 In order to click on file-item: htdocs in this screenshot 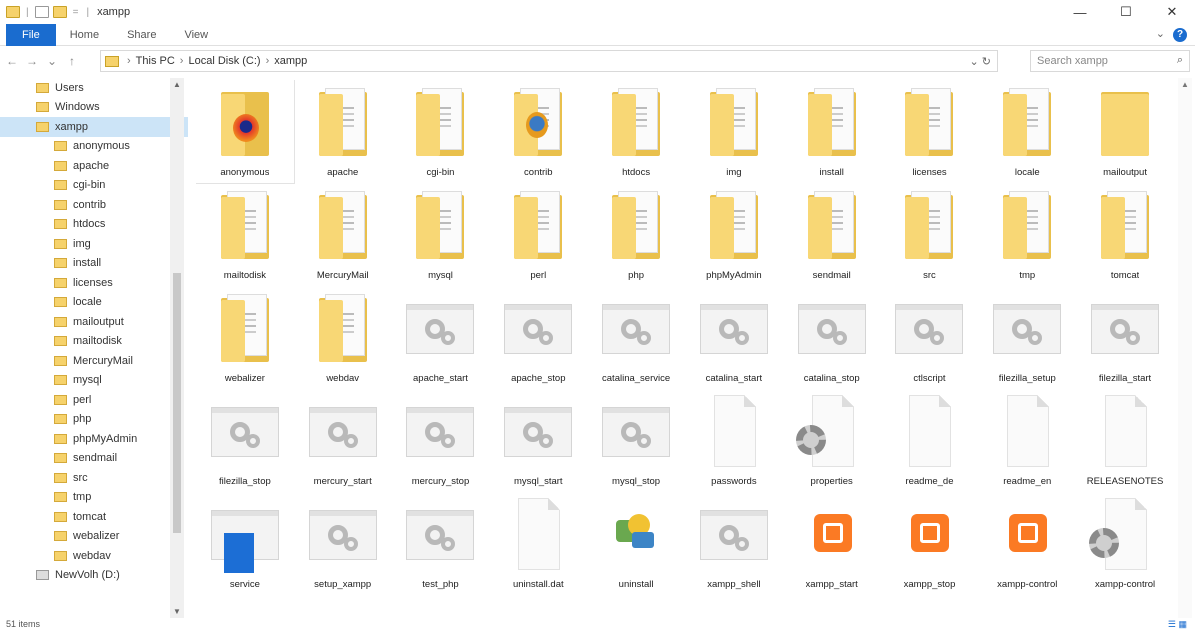, I will do `click(636, 131)`.